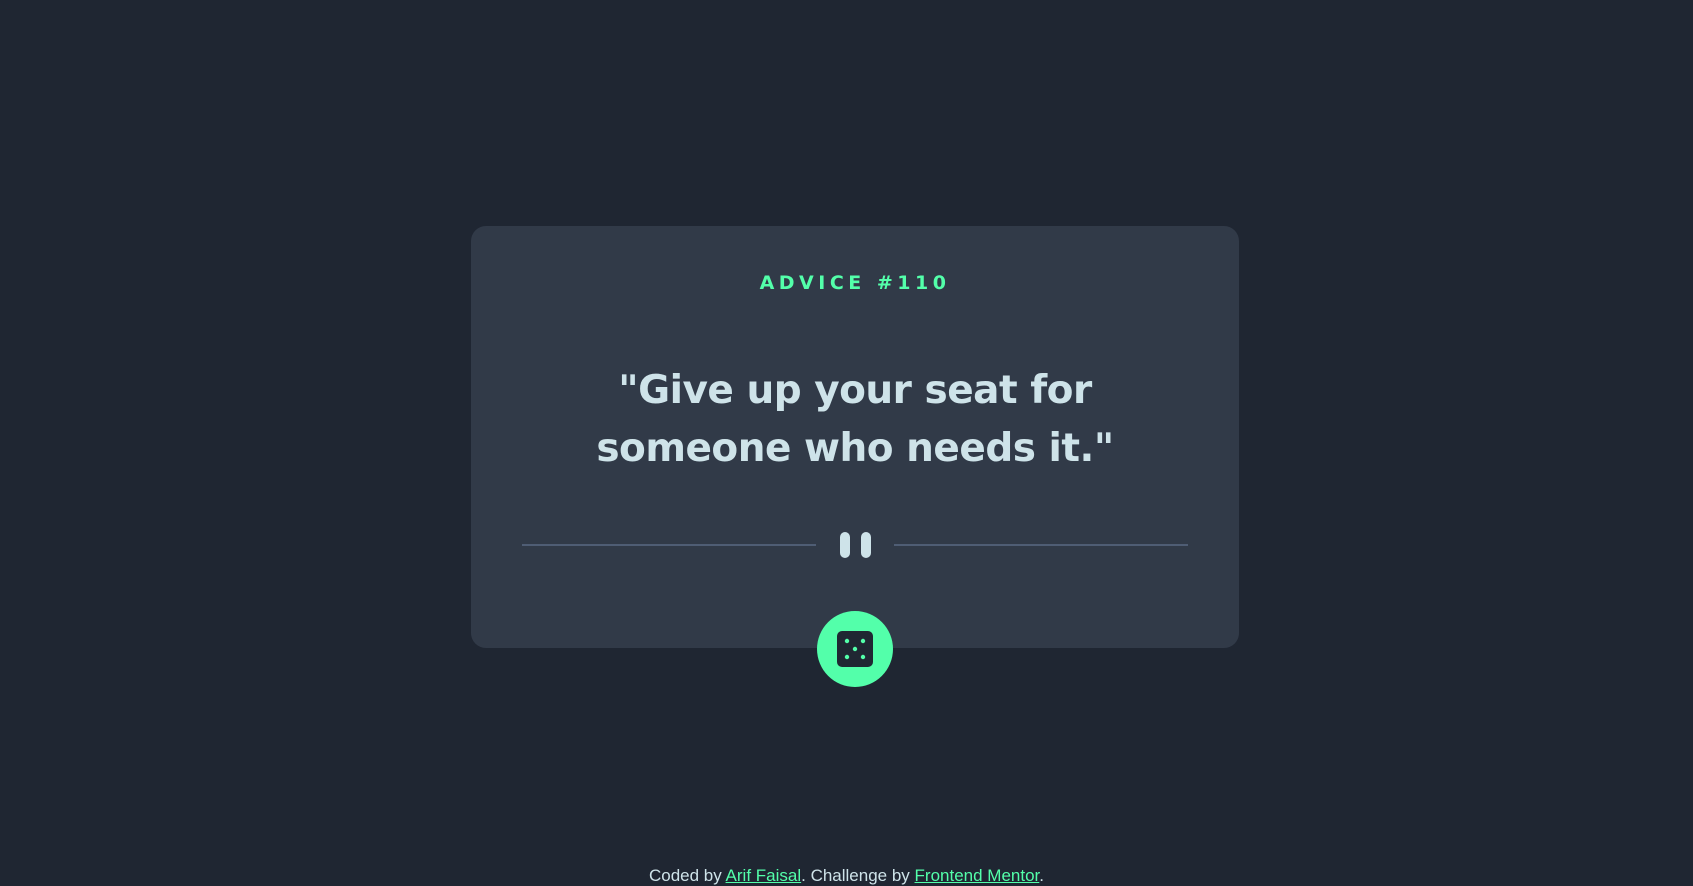 The image size is (1693, 886). What do you see at coordinates (764, 875) in the screenshot?
I see `author-link: Arif Faisal` at bounding box center [764, 875].